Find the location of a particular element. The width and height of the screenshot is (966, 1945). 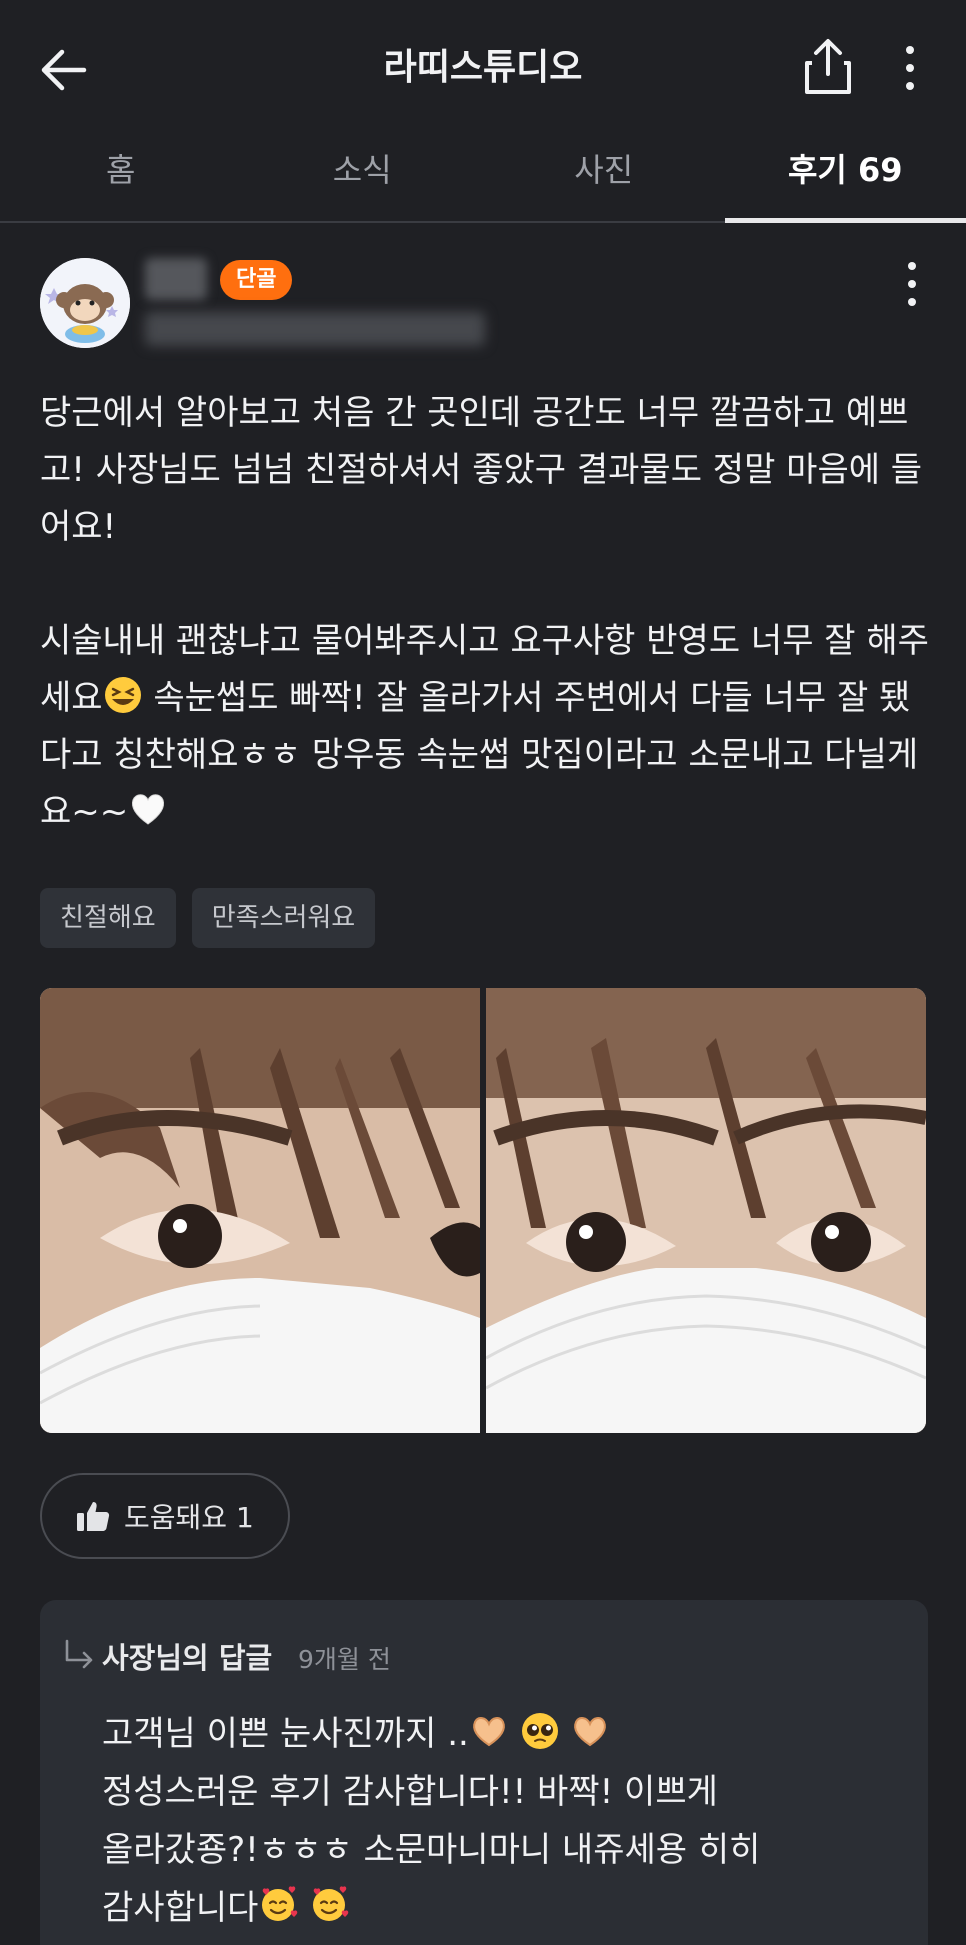

thumbs-up-icon is located at coordinates (93, 1516).